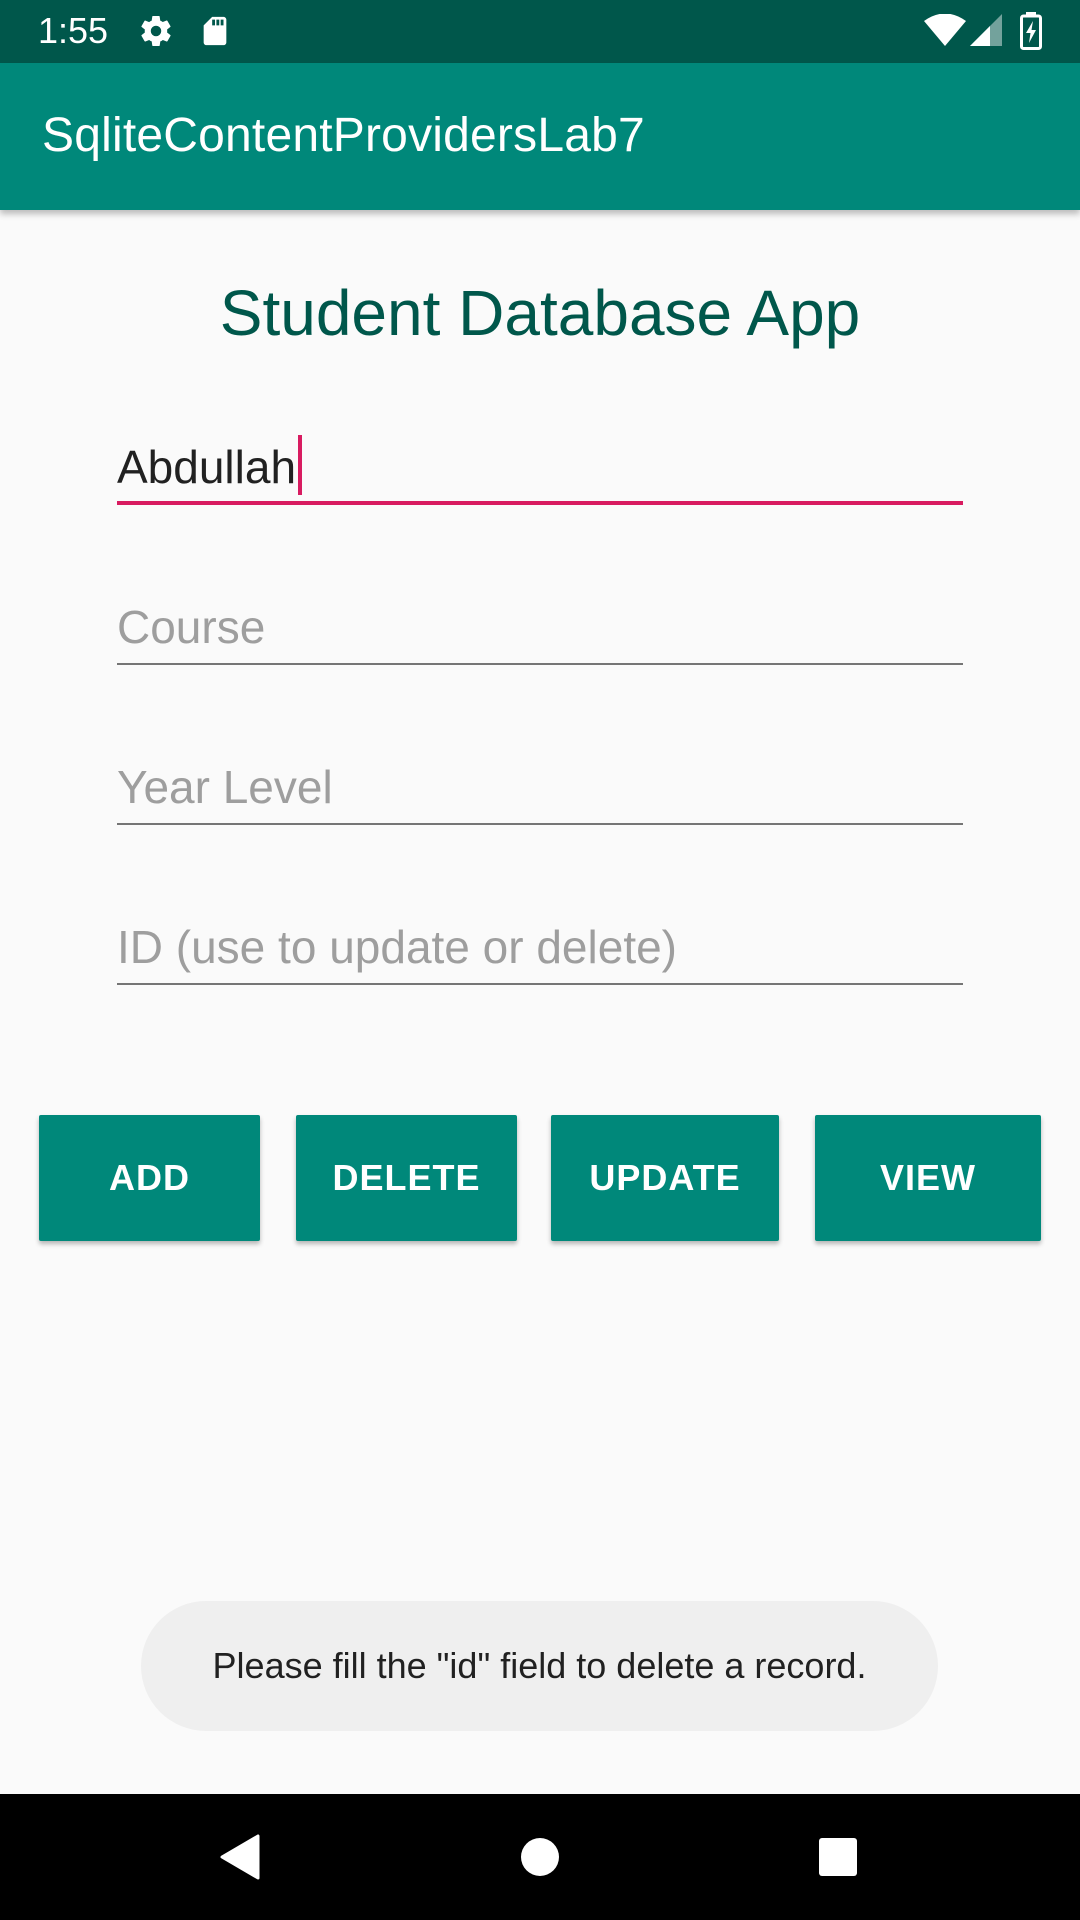  I want to click on year-level-field-placeholder: Year Level, so click(225, 787).